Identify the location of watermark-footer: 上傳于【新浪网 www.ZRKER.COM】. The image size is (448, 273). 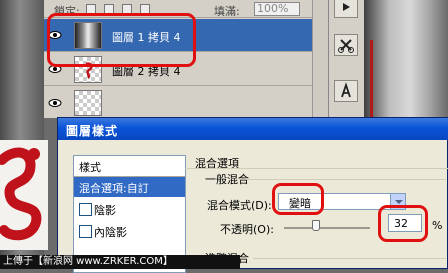
(120, 262).